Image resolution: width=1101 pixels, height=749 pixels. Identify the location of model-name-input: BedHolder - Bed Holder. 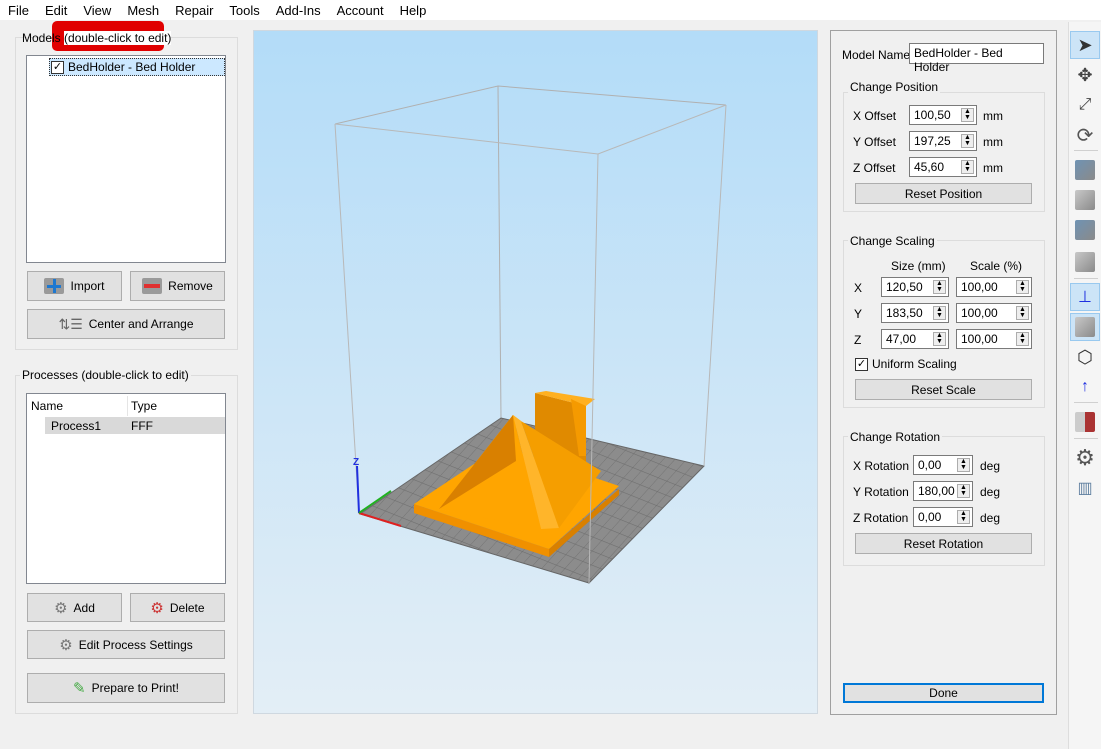
(976, 58).